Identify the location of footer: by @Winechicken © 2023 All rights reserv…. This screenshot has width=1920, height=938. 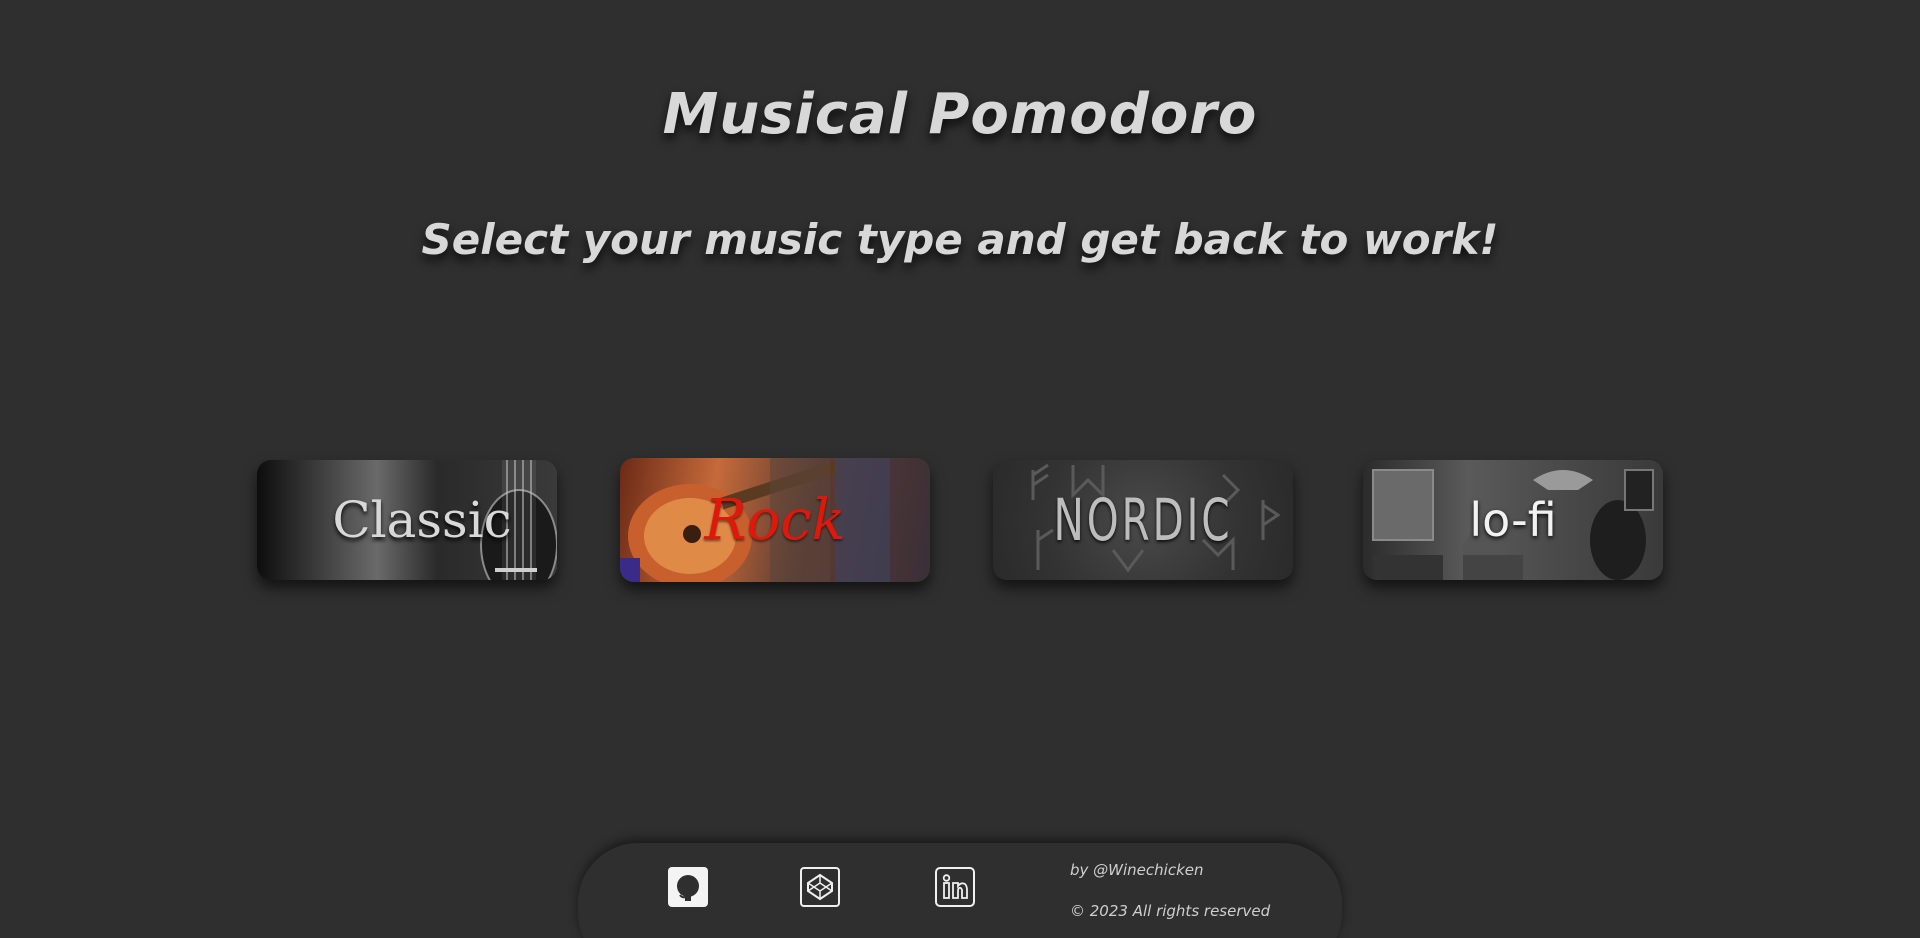
(960, 890).